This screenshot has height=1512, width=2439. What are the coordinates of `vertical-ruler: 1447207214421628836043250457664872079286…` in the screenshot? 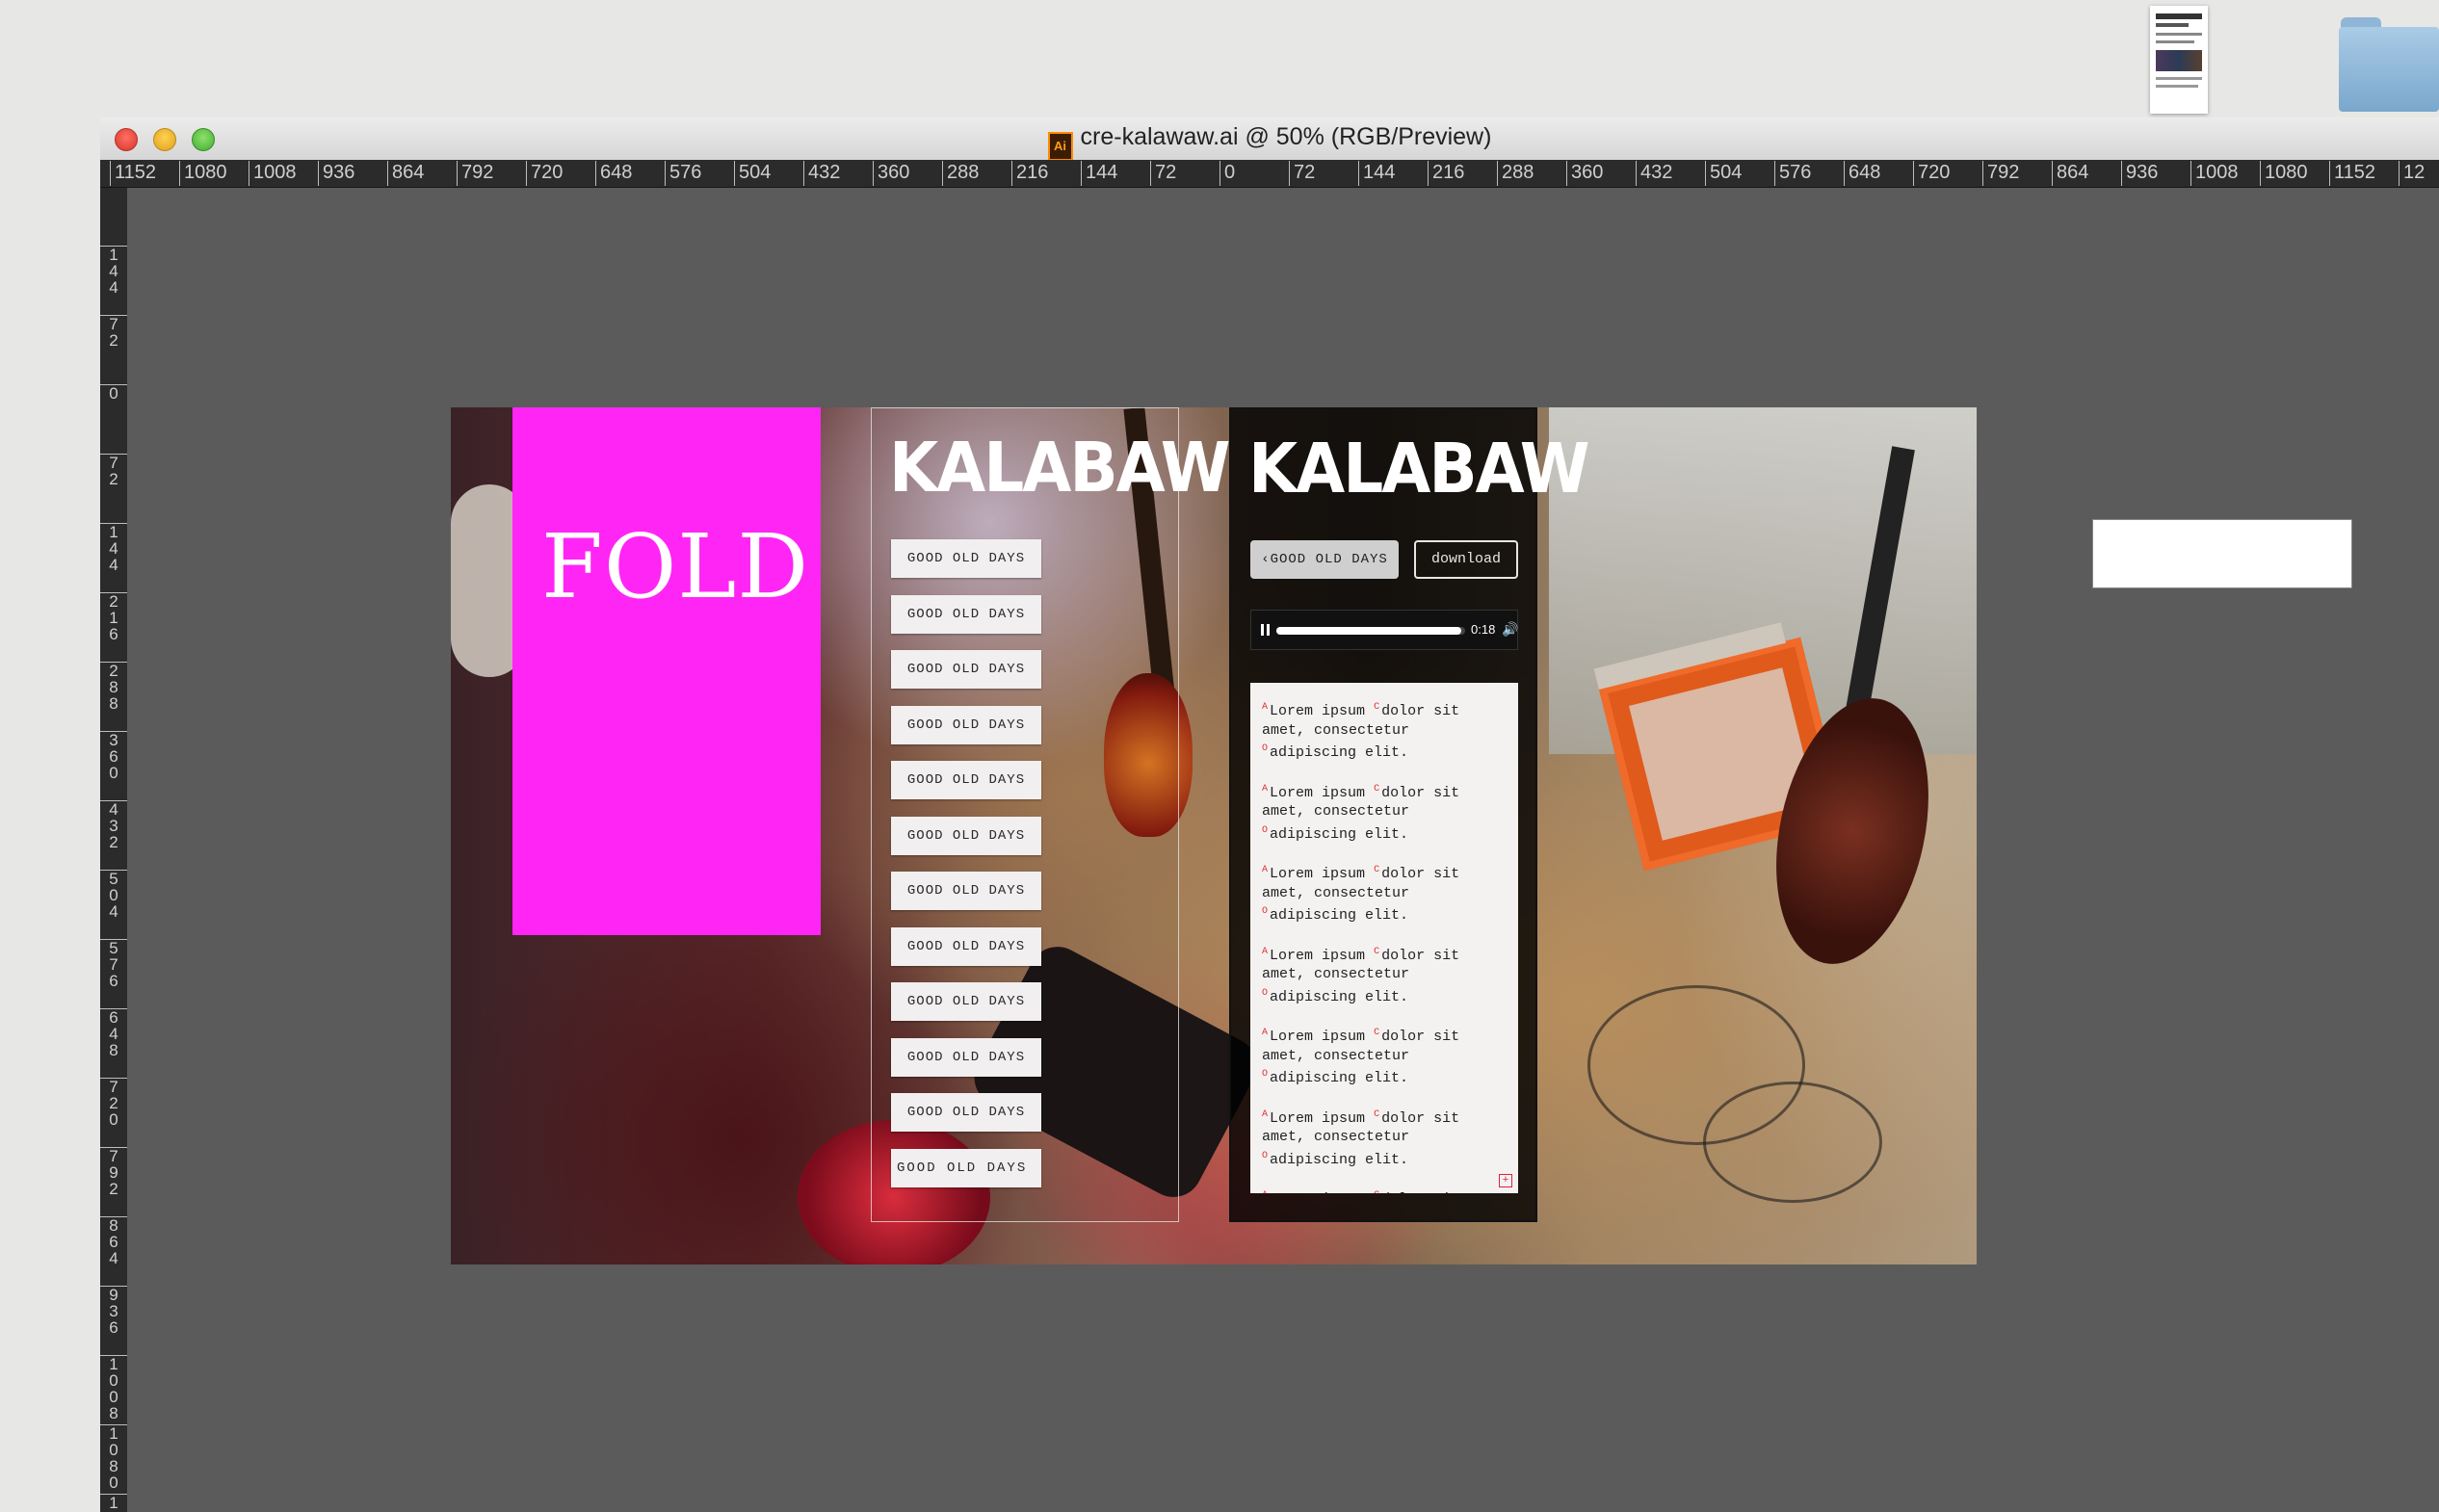 It's located at (113, 850).